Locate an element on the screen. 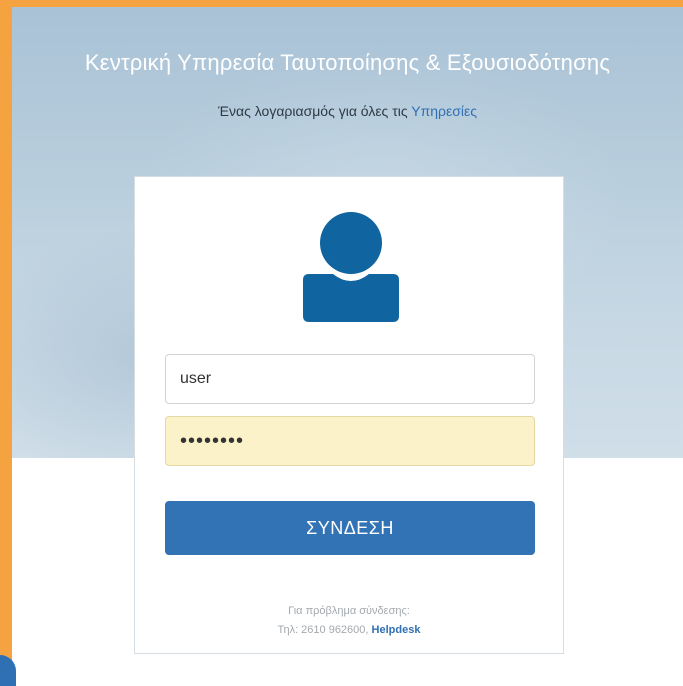 The height and width of the screenshot is (686, 683). corner-decoration is located at coordinates (8, 670).